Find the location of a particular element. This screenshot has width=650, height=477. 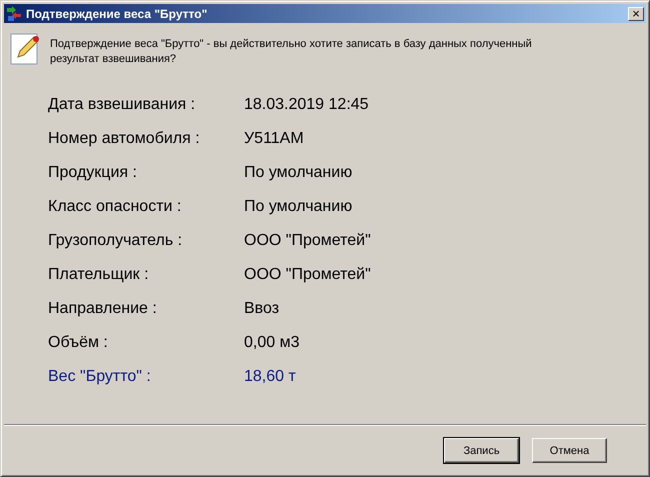

window-title: Подтверждение веса "Брутто" is located at coordinates (117, 13).